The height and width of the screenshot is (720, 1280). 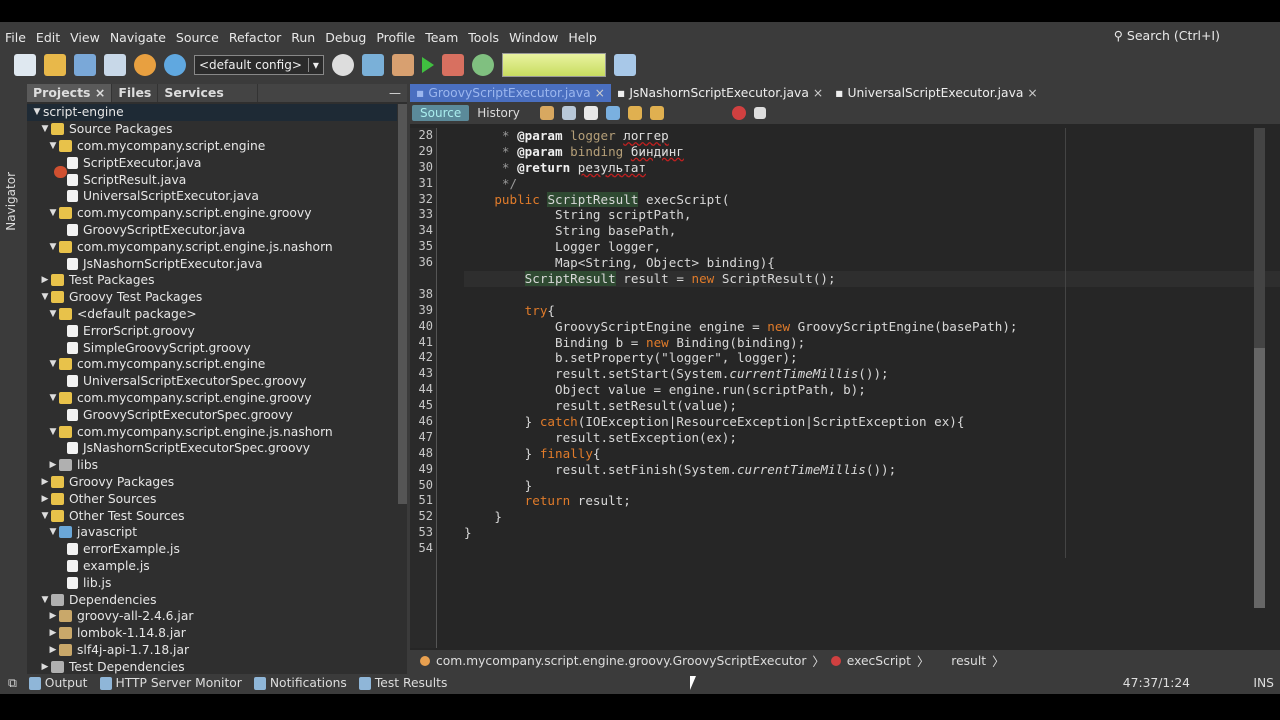 I want to click on tree-item: ErrorScript.groovy, so click(x=212, y=330).